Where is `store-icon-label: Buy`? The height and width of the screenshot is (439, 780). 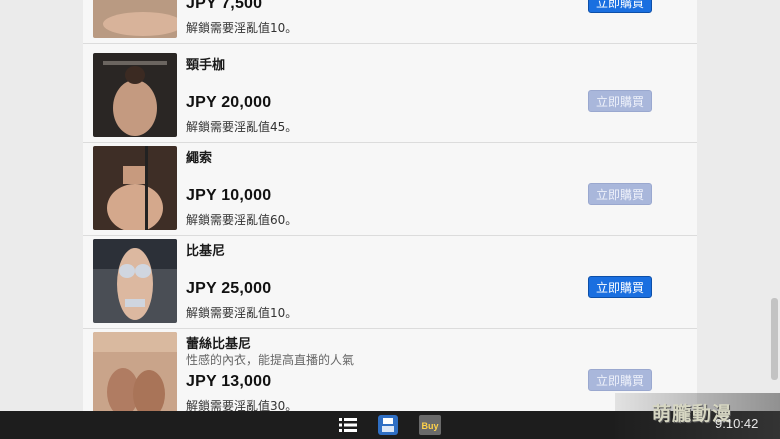 store-icon-label: Buy is located at coordinates (429, 426).